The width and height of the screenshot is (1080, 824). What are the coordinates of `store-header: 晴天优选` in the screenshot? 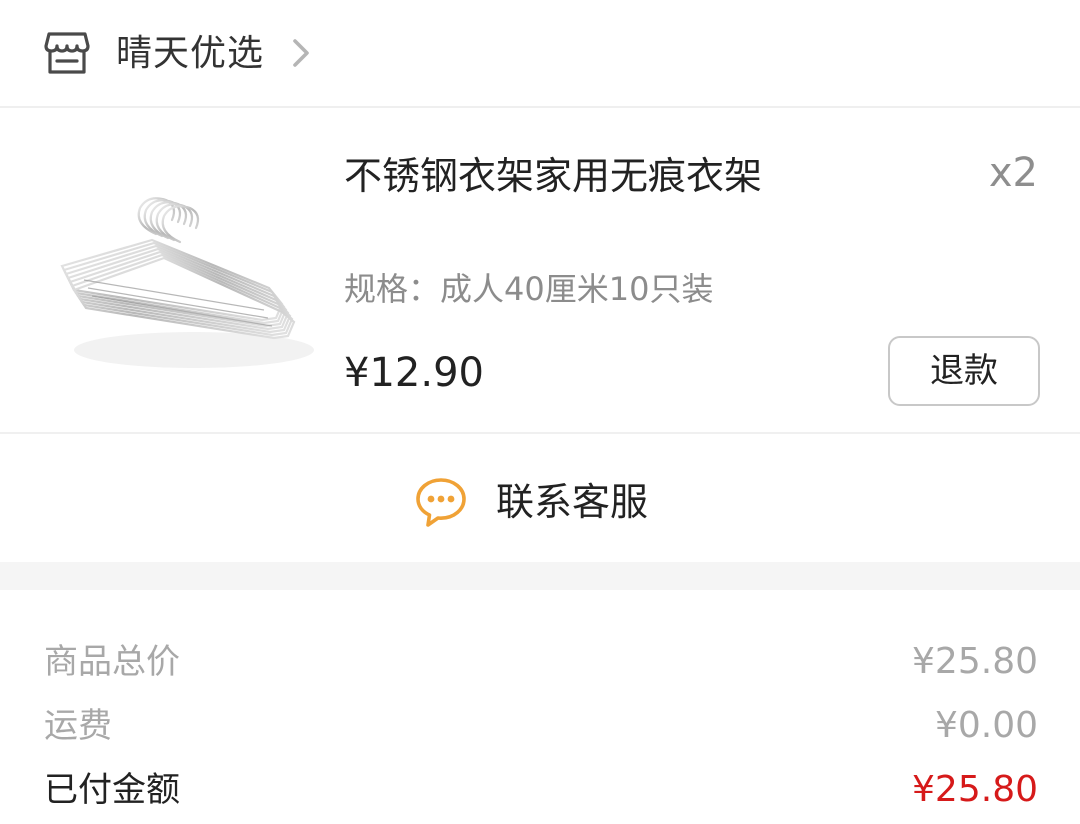 It's located at (540, 54).